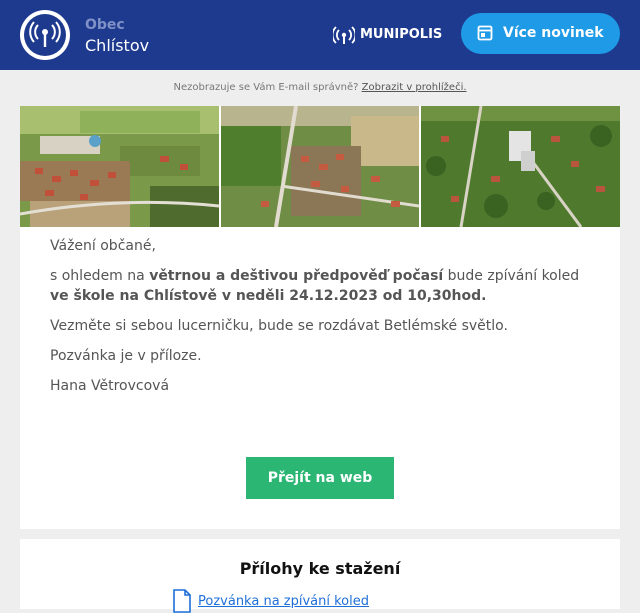 This screenshot has height=613, width=640. Describe the element at coordinates (414, 87) in the screenshot. I see `view-in-browser-link: Zobrazit v prohlížeči.` at that location.